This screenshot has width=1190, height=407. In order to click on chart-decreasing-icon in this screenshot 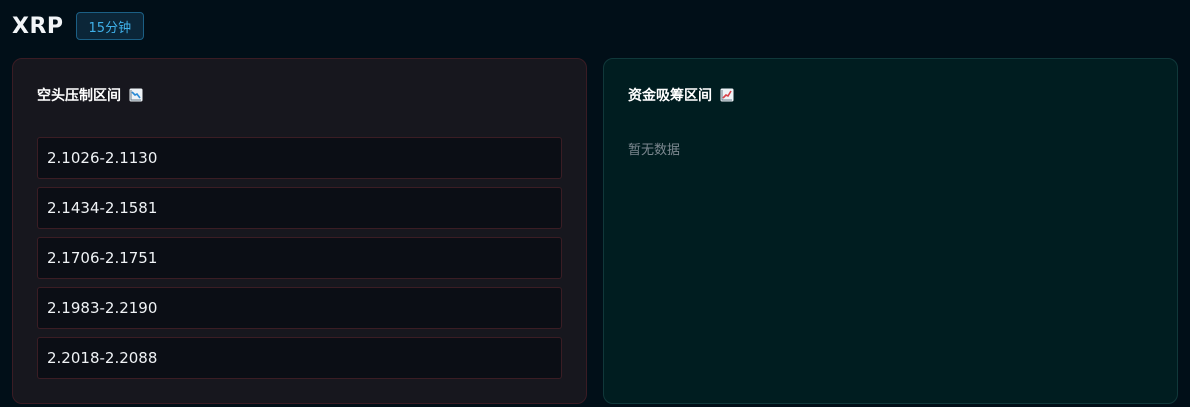, I will do `click(136, 95)`.